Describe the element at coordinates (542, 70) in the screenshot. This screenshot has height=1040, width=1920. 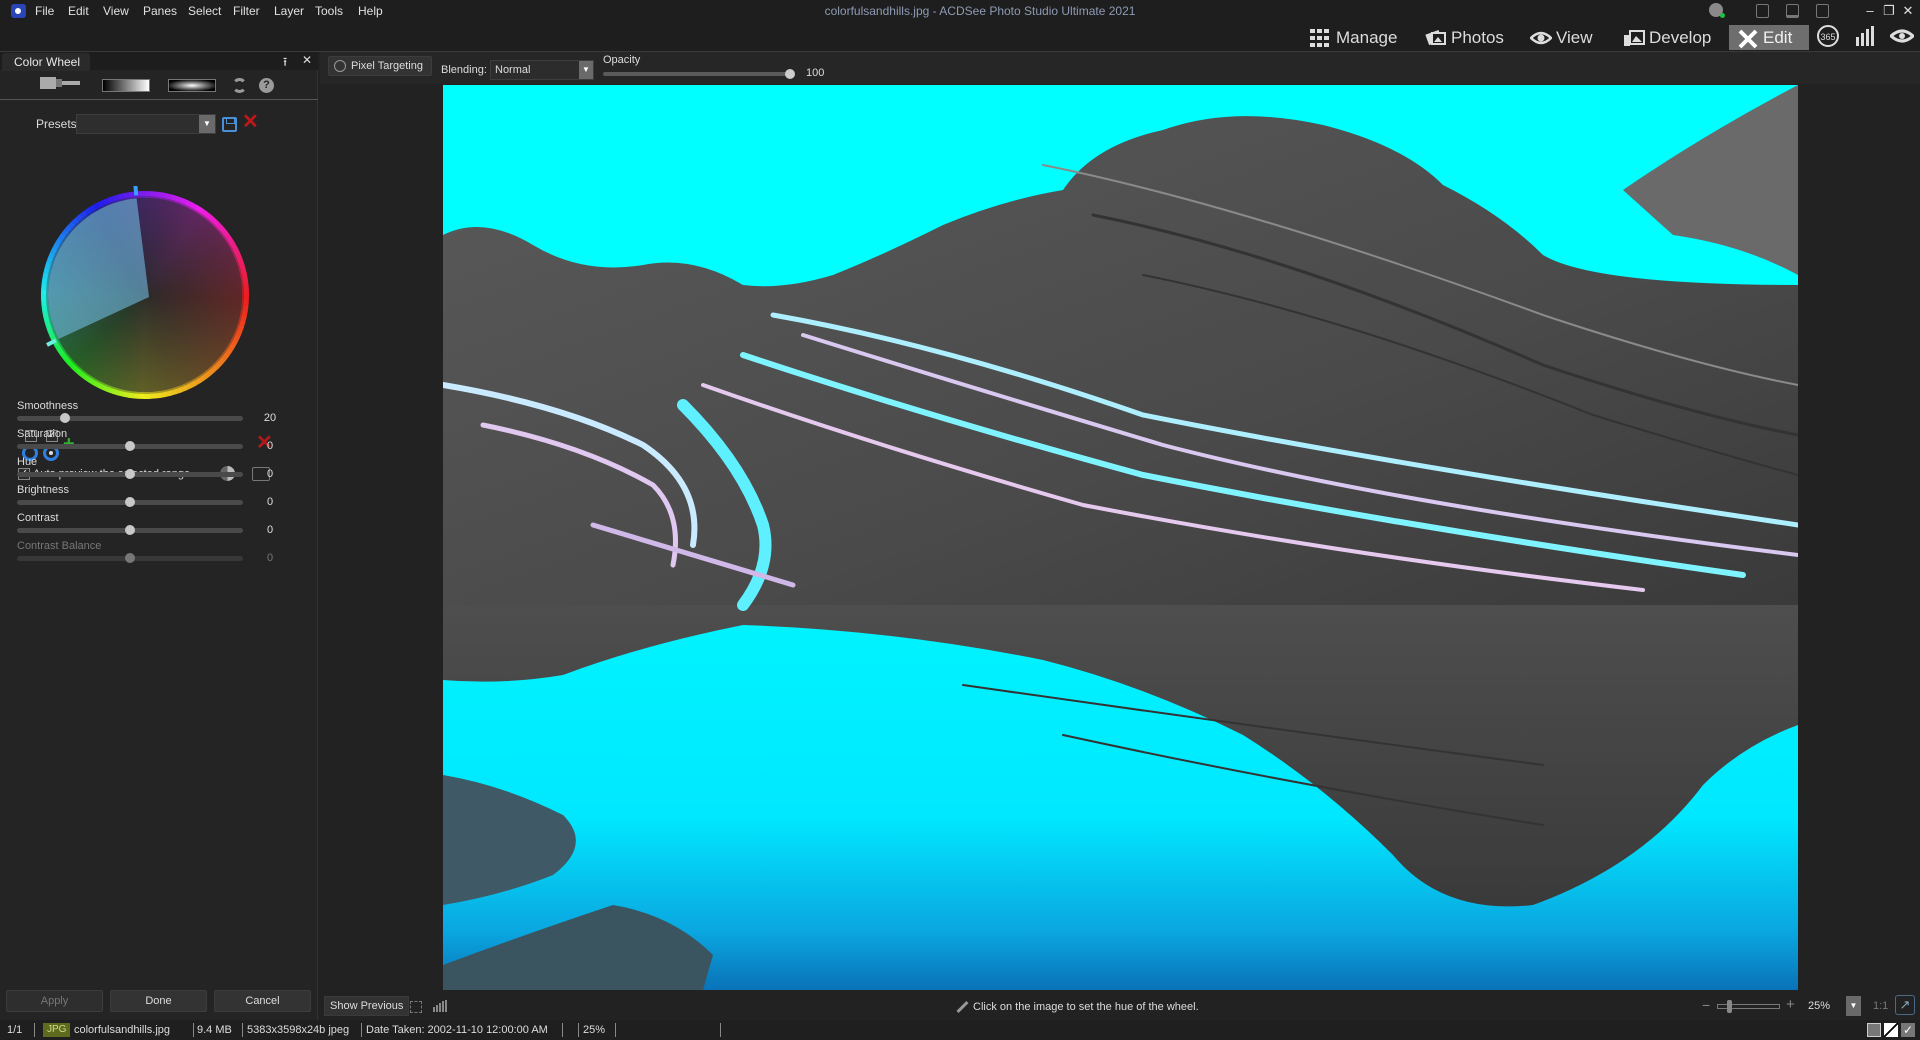
I see `blending-dropdown: Normal ▼` at that location.